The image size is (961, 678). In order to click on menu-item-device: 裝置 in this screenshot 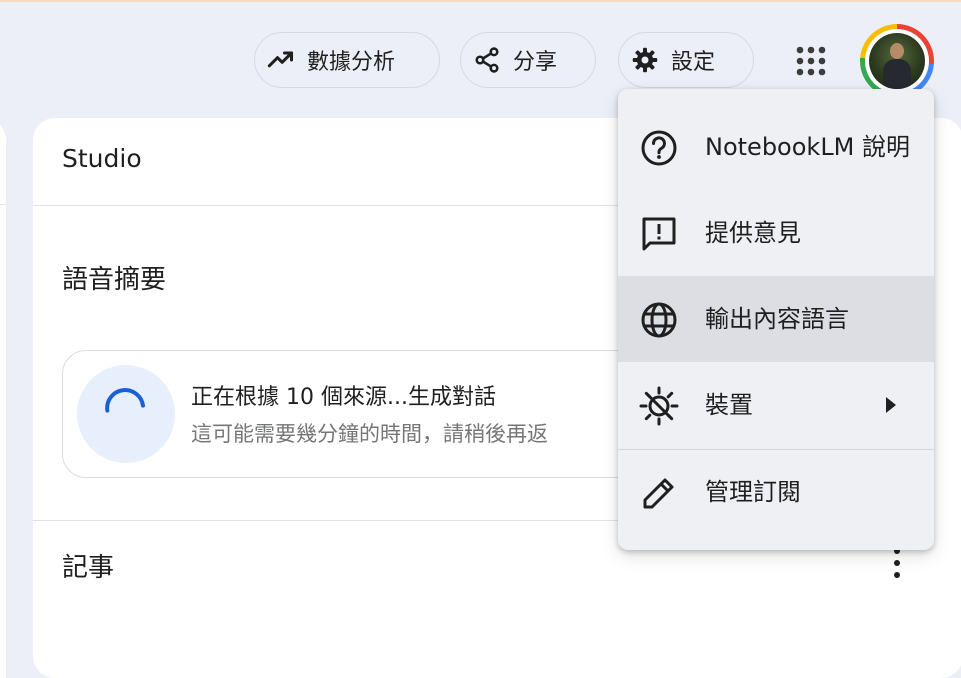, I will do `click(776, 405)`.